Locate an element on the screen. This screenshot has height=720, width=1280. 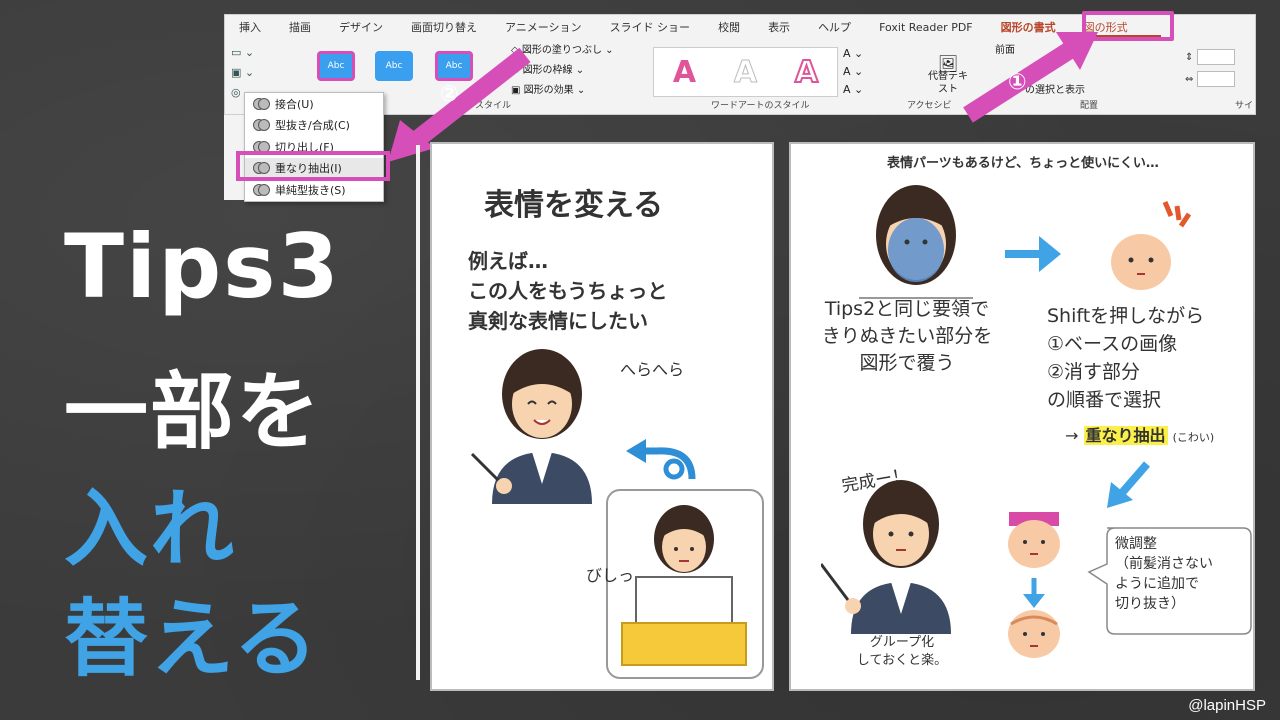
height-input is located at coordinates (1215, 57).